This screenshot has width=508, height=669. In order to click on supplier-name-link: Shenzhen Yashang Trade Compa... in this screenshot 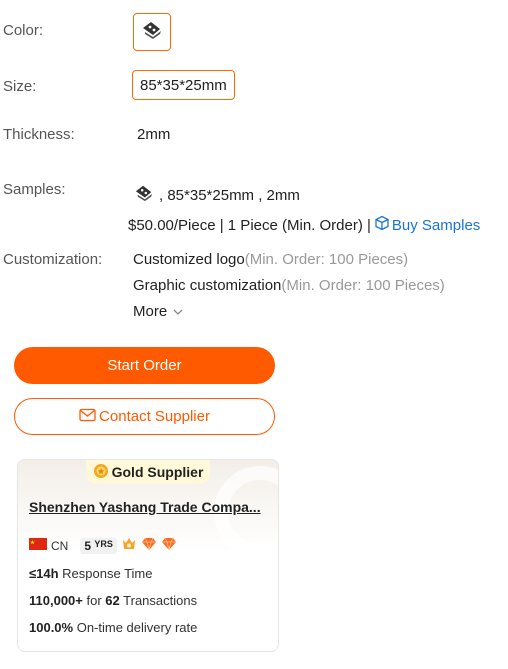, I will do `click(149, 507)`.